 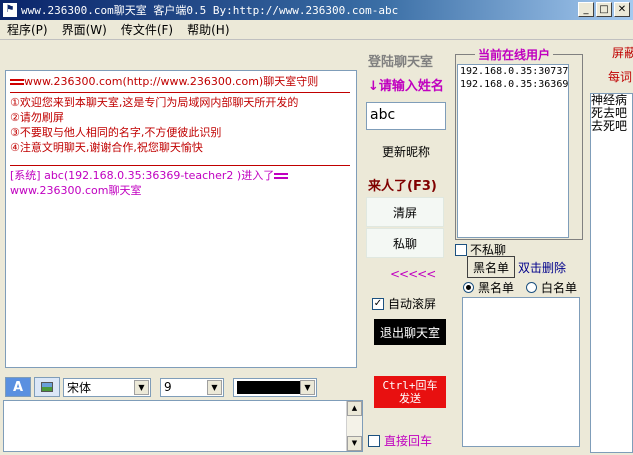 What do you see at coordinates (410, 332) in the screenshot?
I see `exit-chatroom-button: 退出聊天室` at bounding box center [410, 332].